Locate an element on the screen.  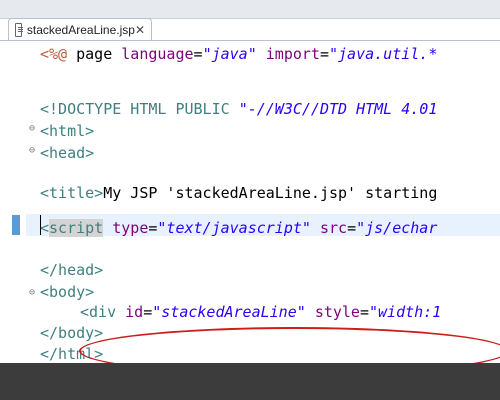
code-token: <head> is located at coordinates (67, 153).